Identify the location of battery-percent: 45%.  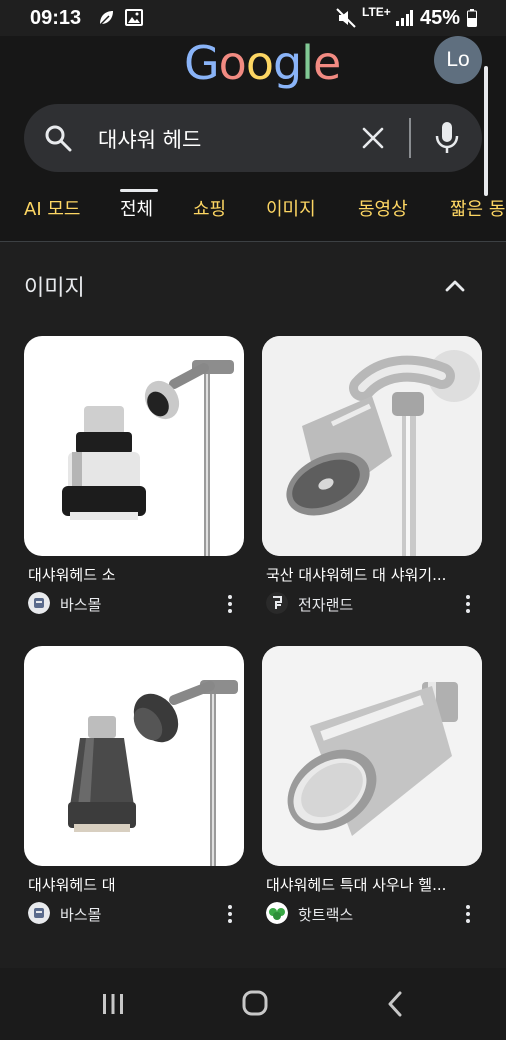
(440, 18).